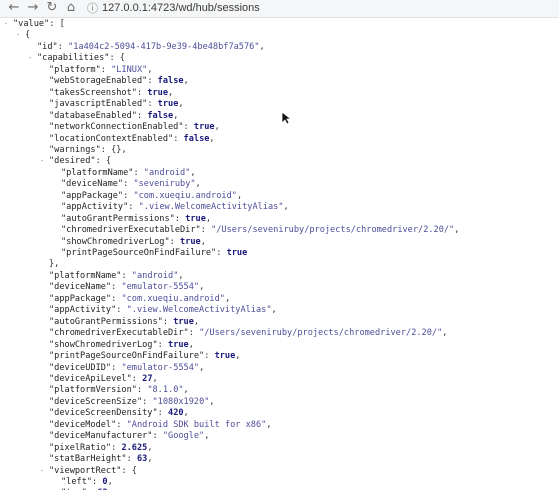  I want to click on json-punctuation: : {, so click(103, 161).